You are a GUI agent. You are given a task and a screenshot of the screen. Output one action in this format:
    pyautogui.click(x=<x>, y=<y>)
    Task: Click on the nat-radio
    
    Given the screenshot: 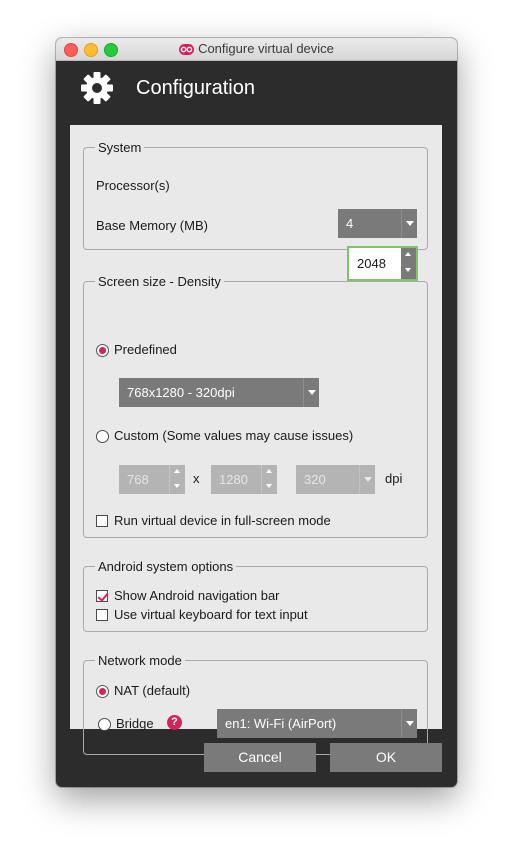 What is the action you would take?
    pyautogui.click(x=102, y=691)
    